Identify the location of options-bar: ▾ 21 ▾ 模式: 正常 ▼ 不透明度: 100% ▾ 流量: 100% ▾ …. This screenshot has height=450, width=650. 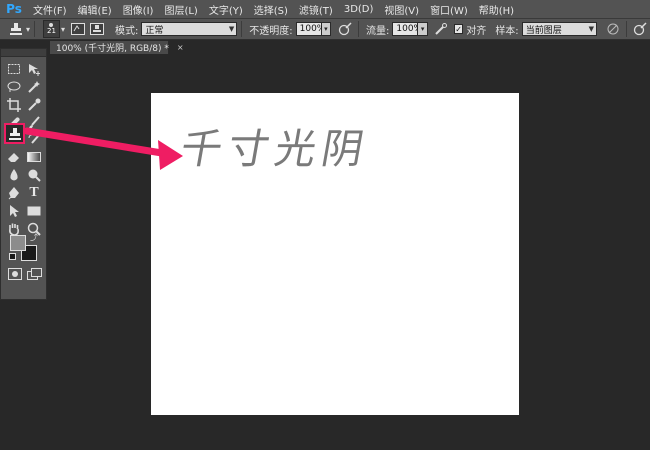
(325, 29).